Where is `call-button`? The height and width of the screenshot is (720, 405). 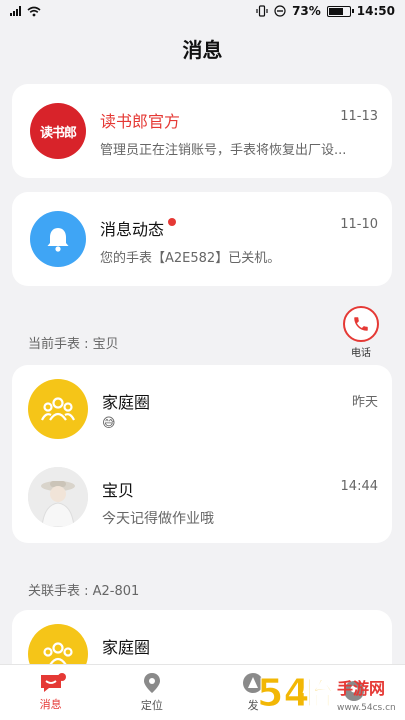
call-button is located at coordinates (361, 324).